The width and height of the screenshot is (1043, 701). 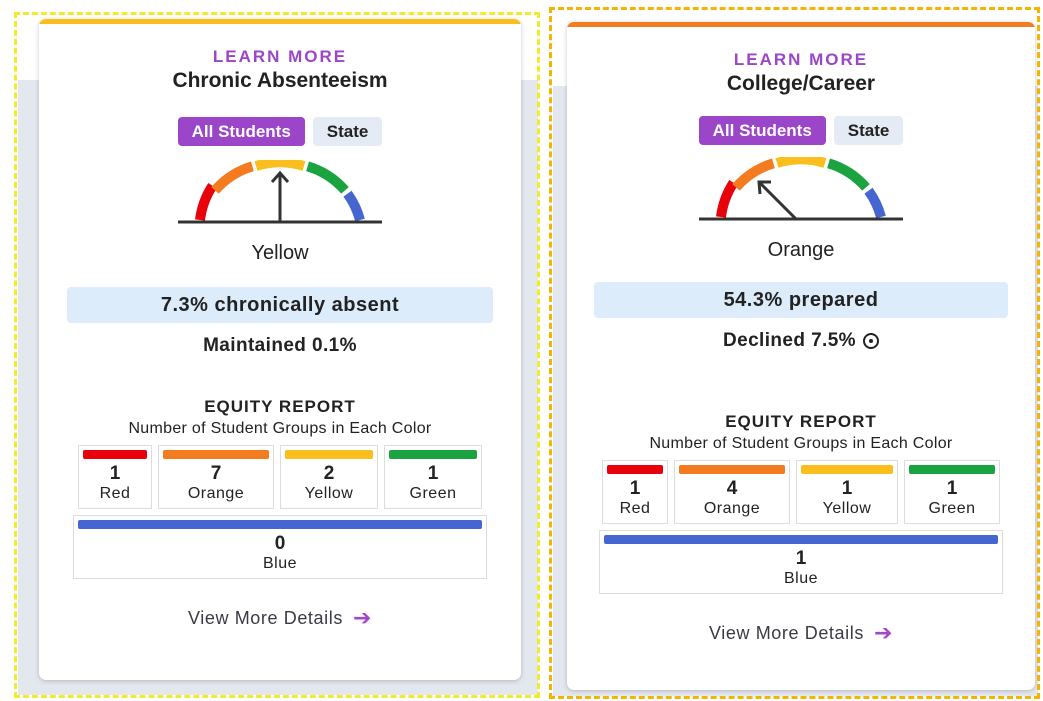 What do you see at coordinates (216, 473) in the screenshot?
I see `group-count: 7` at bounding box center [216, 473].